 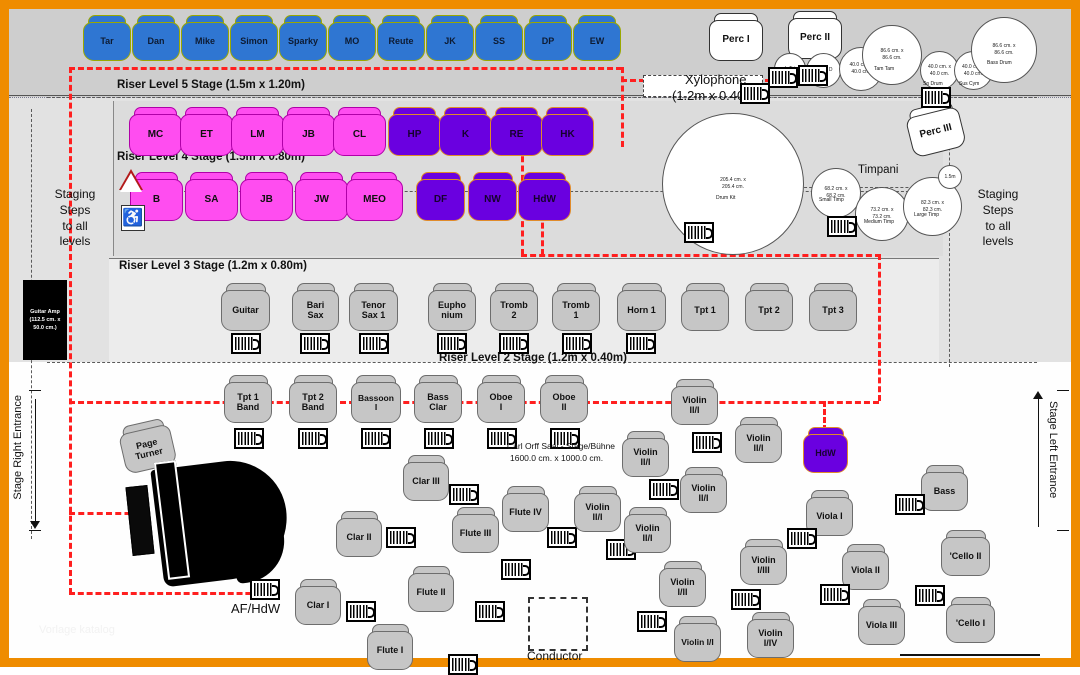 I want to click on performer-riser4: JB, so click(x=266, y=196).